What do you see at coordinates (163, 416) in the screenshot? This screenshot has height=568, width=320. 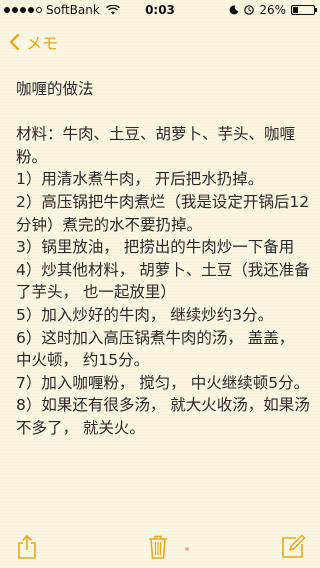 I see `note-line: 8）如果还有很多汤， 就大火收汤，如果汤不多了， 就关火。` at bounding box center [163, 416].